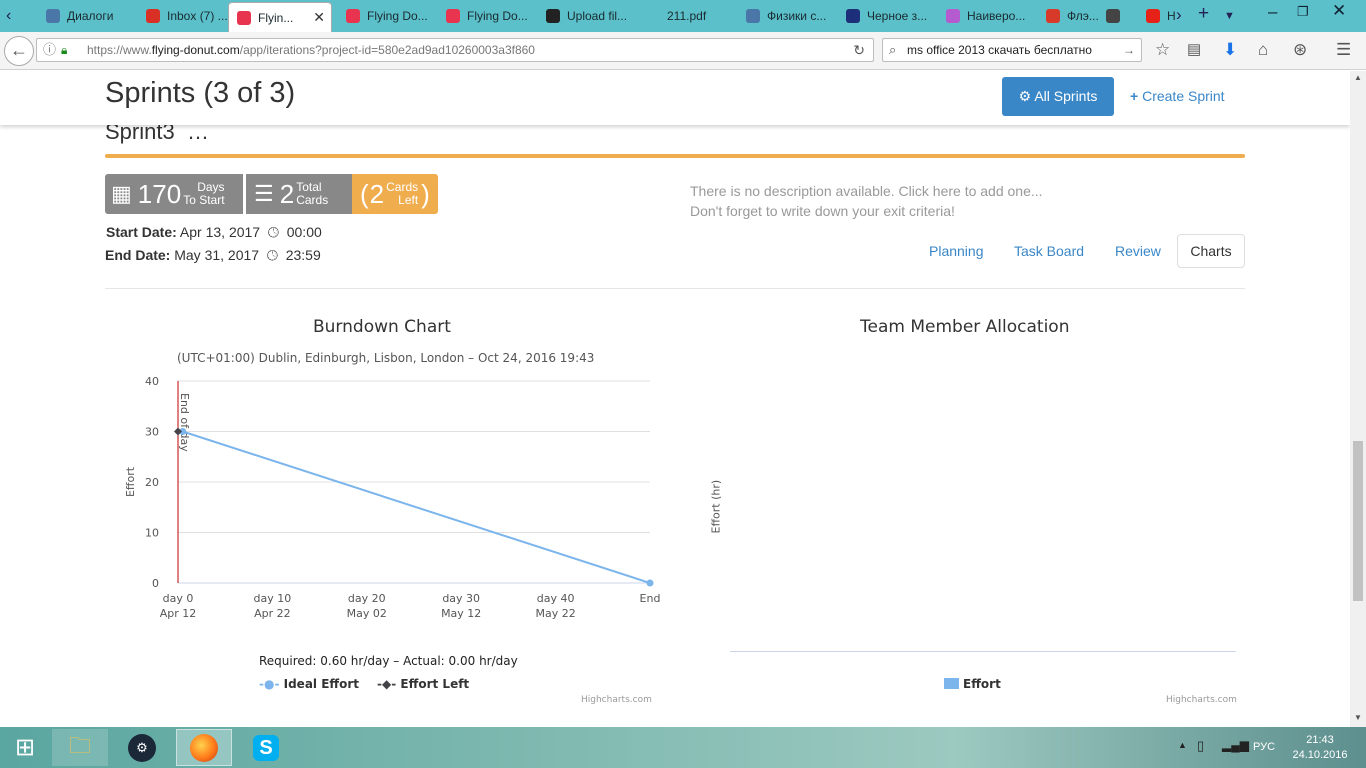 The height and width of the screenshot is (768, 1366). What do you see at coordinates (1235, 745) in the screenshot?
I see `network-icon: ▂▄▆` at bounding box center [1235, 745].